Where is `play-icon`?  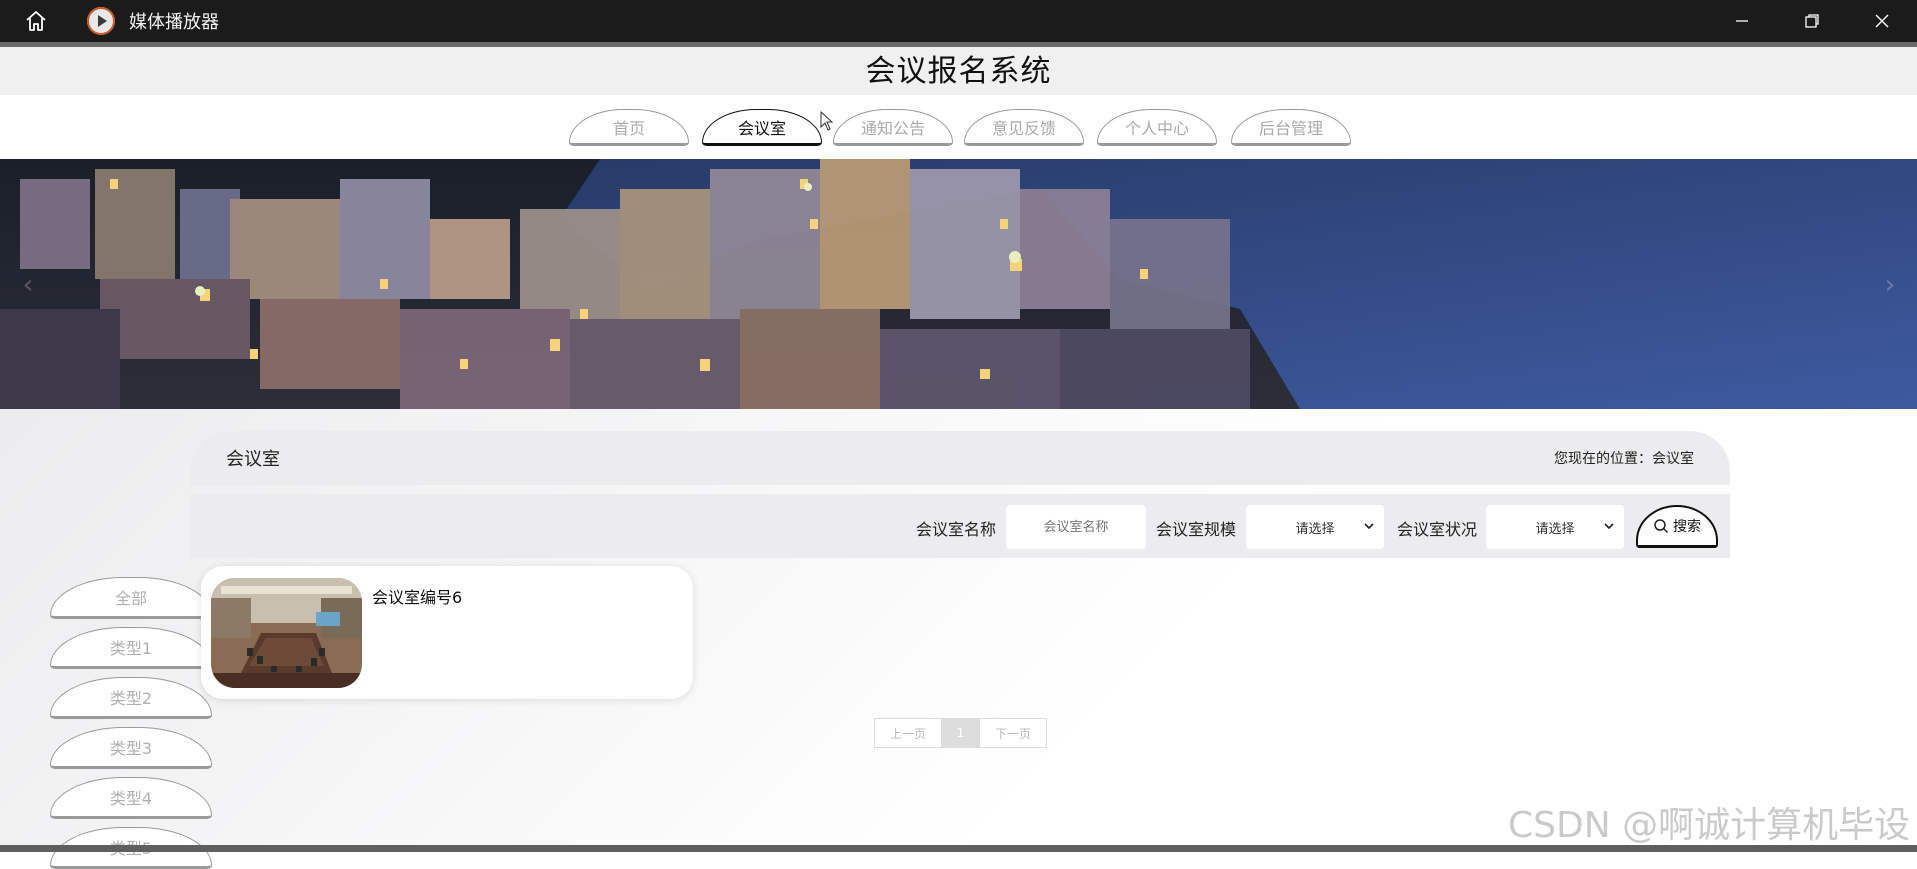 play-icon is located at coordinates (101, 21).